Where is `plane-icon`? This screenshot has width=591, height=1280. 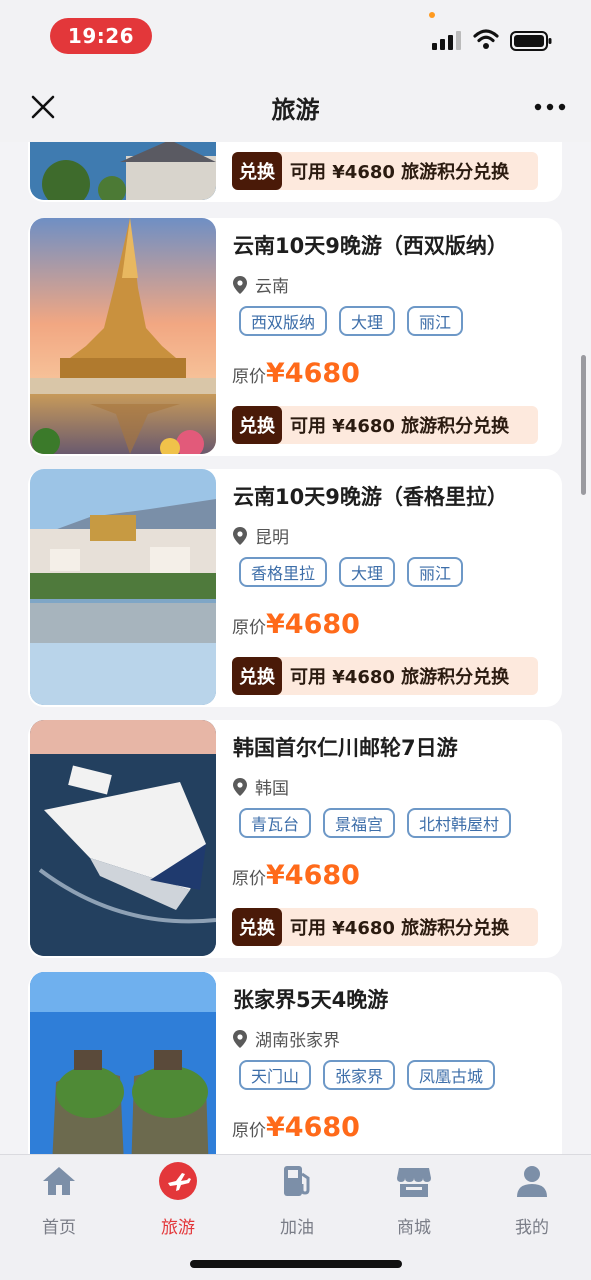
plane-icon is located at coordinates (178, 1181).